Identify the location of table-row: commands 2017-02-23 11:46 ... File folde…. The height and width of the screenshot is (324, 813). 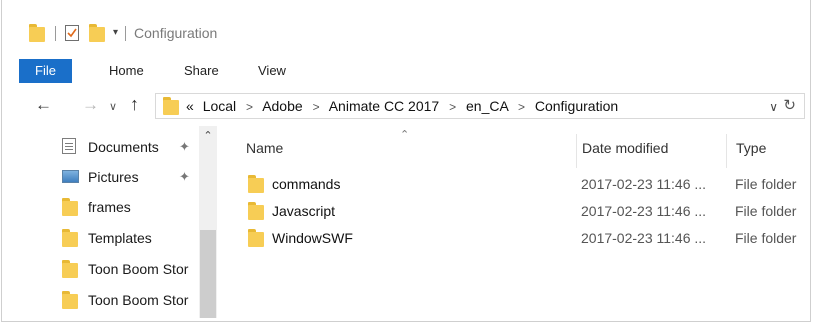
(517, 184).